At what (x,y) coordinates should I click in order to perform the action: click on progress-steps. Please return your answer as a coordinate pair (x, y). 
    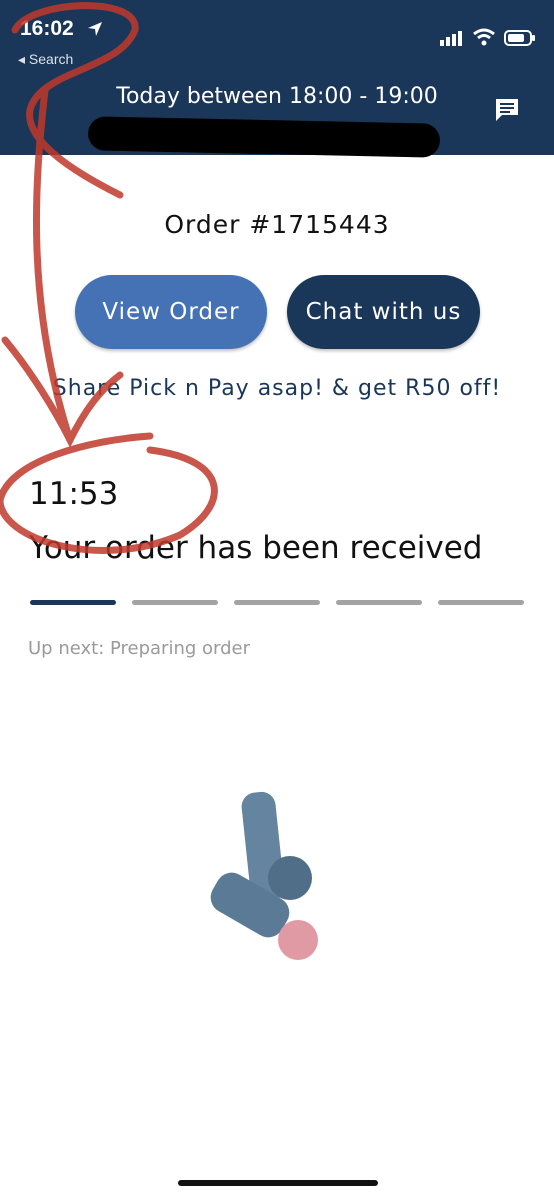
    Looking at the image, I should click on (277, 602).